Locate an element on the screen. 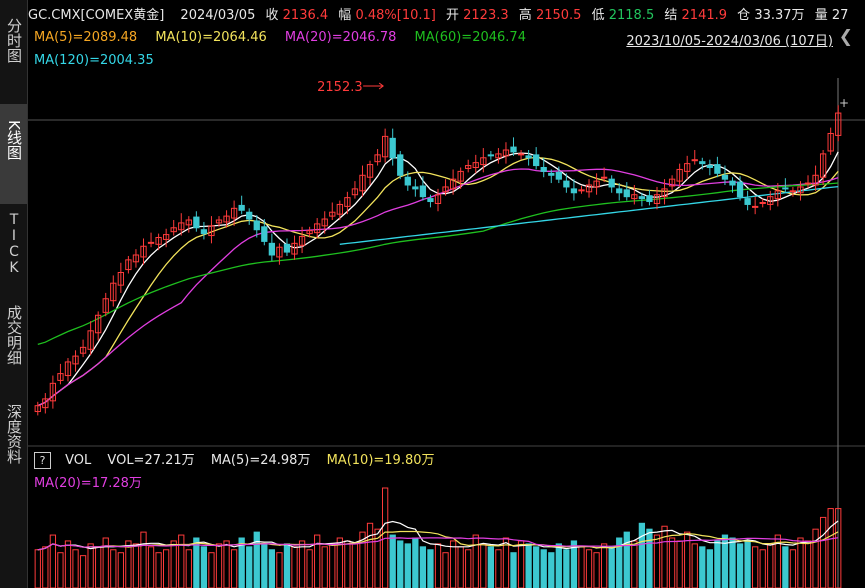 Image resolution: width=865 pixels, height=588 pixels. max-annotation: 2152.3 is located at coordinates (350, 87).